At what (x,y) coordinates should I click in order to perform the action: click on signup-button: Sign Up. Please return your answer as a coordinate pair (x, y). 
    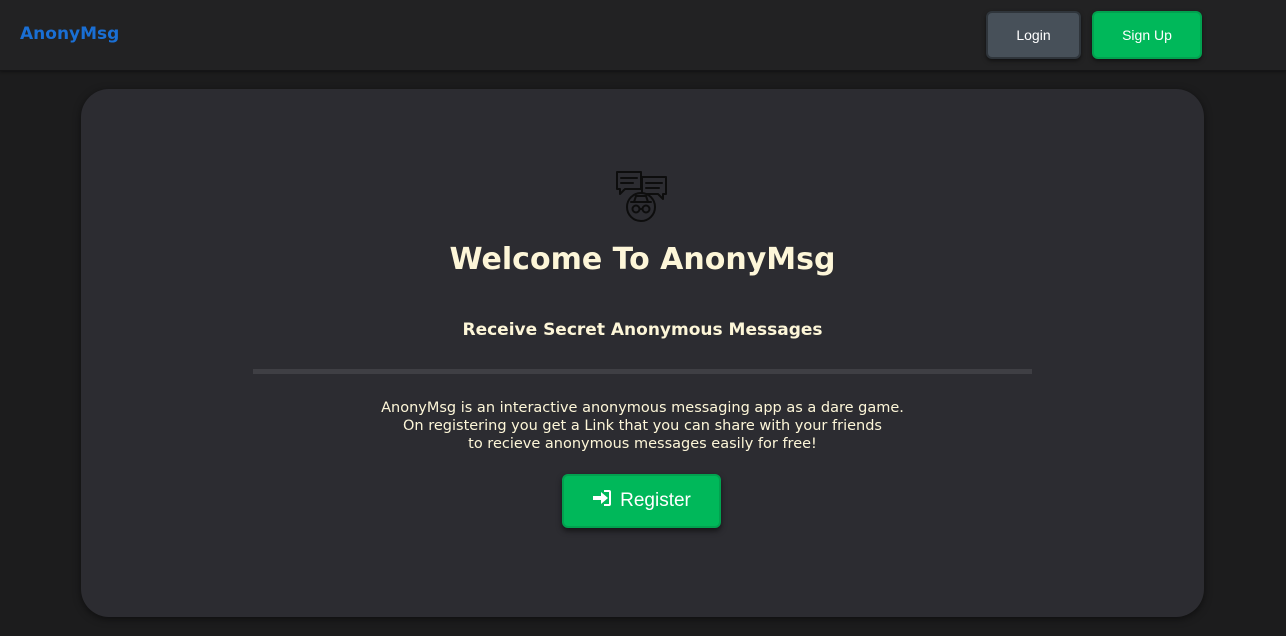
    Looking at the image, I should click on (1147, 35).